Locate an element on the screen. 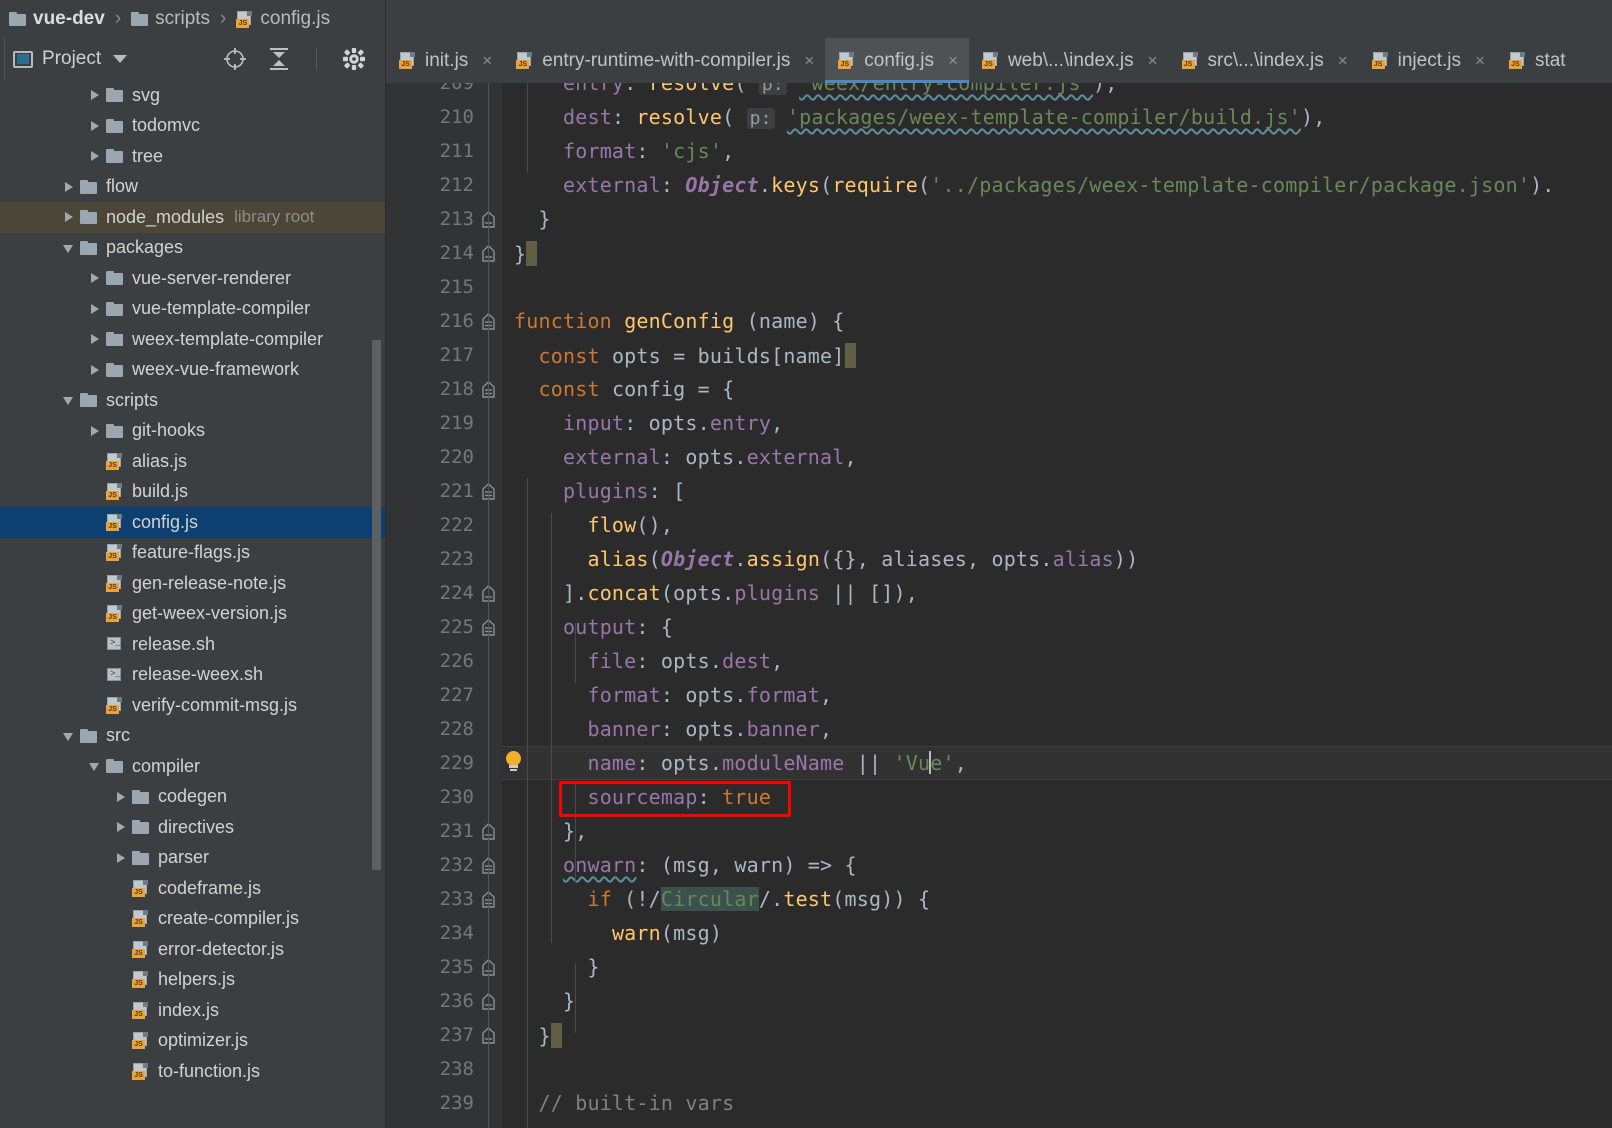 The image size is (1612, 1128). code-line: 214} is located at coordinates (999, 253).